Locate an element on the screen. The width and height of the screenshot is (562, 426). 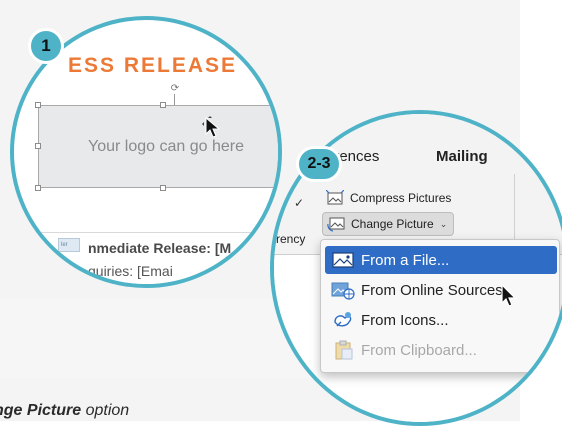
resize-handle-n is located at coordinates (163, 105).